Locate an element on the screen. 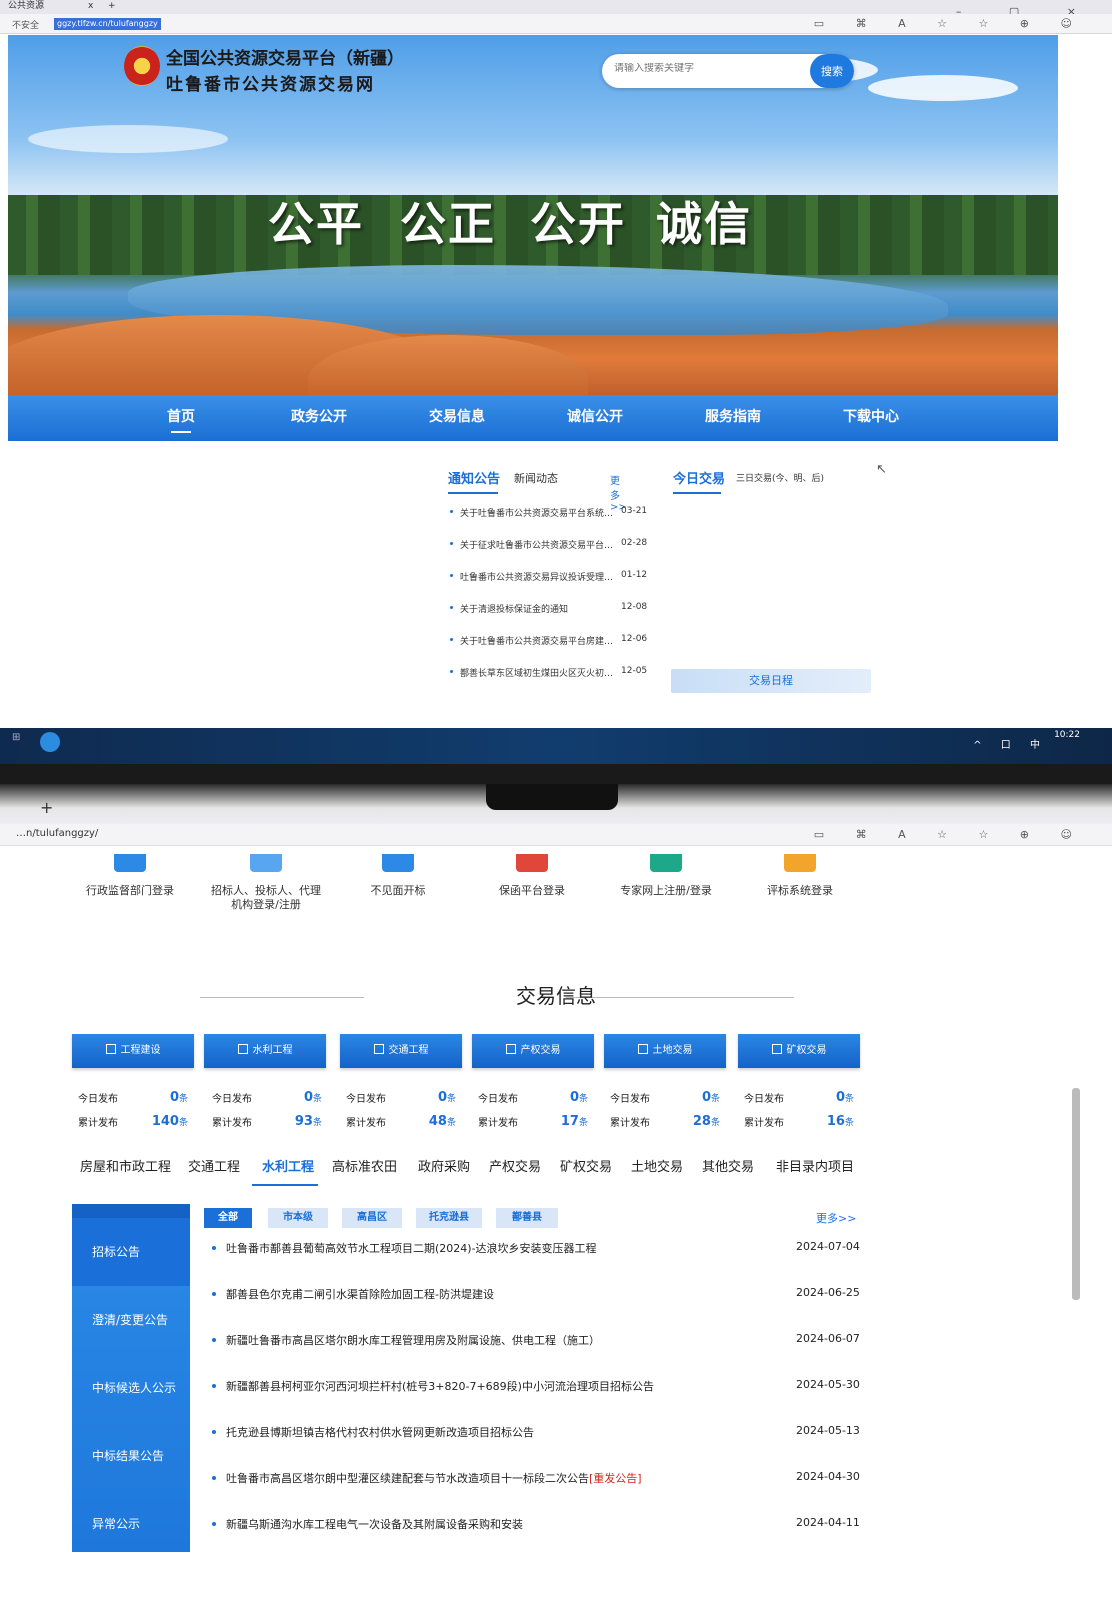 The height and width of the screenshot is (1604, 1112). quick-link-expert: 专家网上注册/登录 is located at coordinates (666, 876).